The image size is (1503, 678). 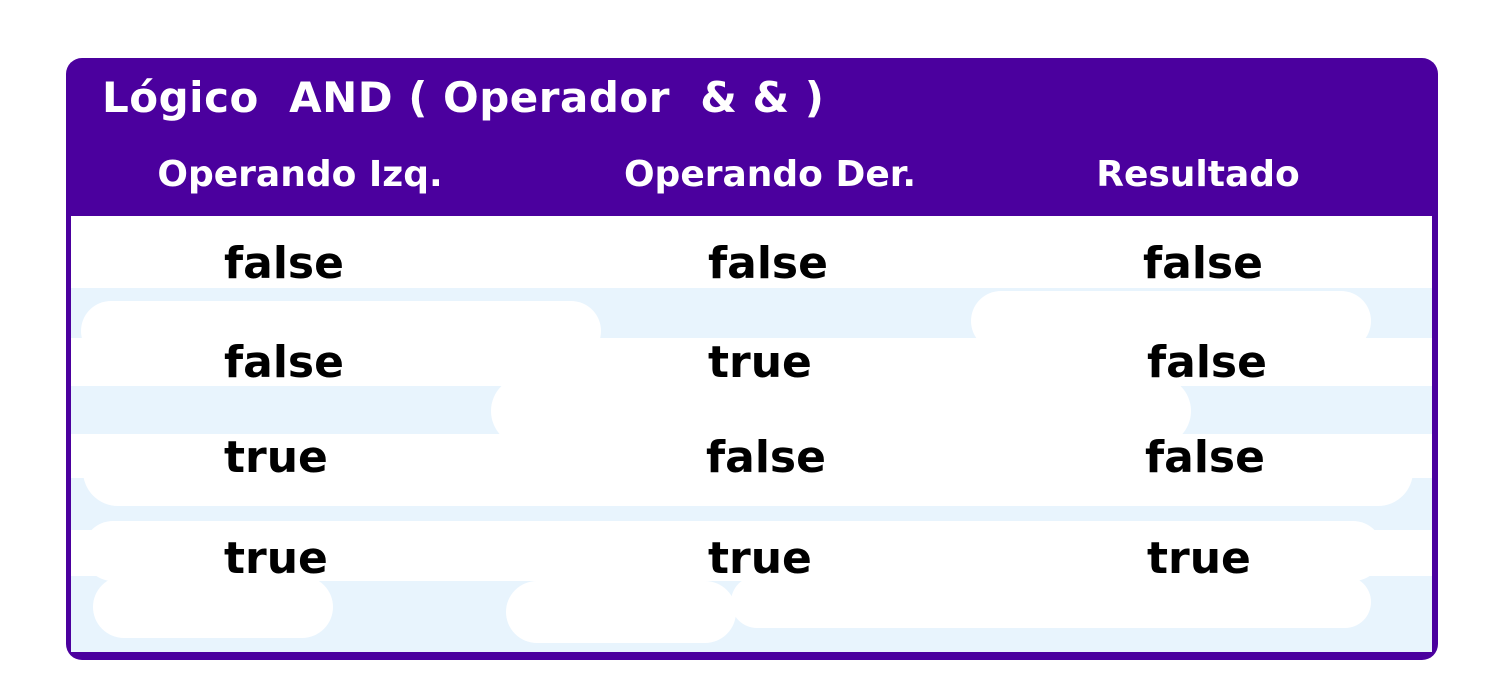 What do you see at coordinates (1198, 174) in the screenshot?
I see `column-header-result: Resultado` at bounding box center [1198, 174].